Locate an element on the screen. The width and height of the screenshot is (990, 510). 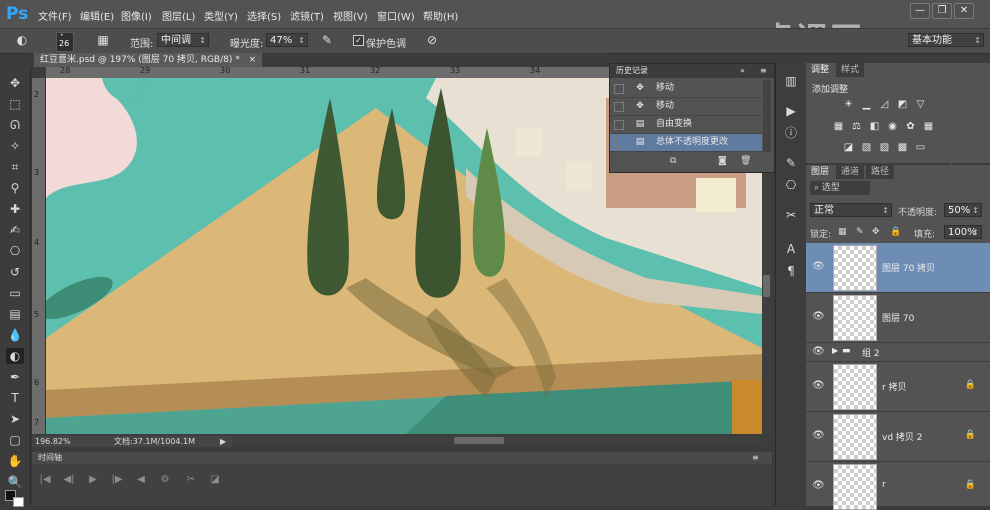
quick-select-tool-icon: ✧ is located at coordinates (15, 146).